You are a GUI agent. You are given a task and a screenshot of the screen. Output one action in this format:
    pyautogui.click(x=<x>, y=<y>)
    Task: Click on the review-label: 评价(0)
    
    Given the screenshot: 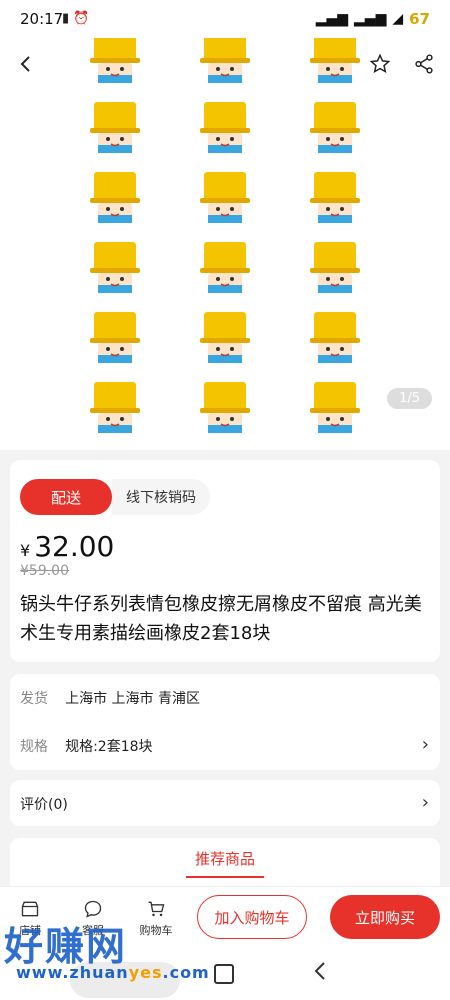 What is the action you would take?
    pyautogui.click(x=44, y=805)
    